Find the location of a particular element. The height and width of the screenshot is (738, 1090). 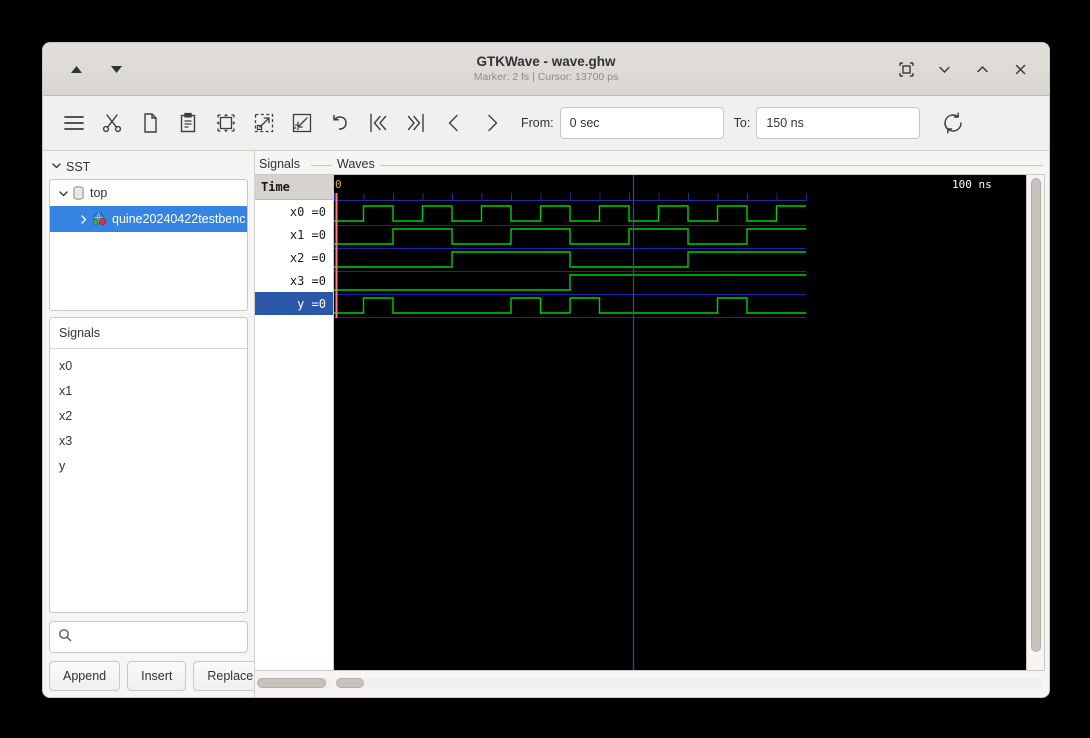

search-box is located at coordinates (148, 637).